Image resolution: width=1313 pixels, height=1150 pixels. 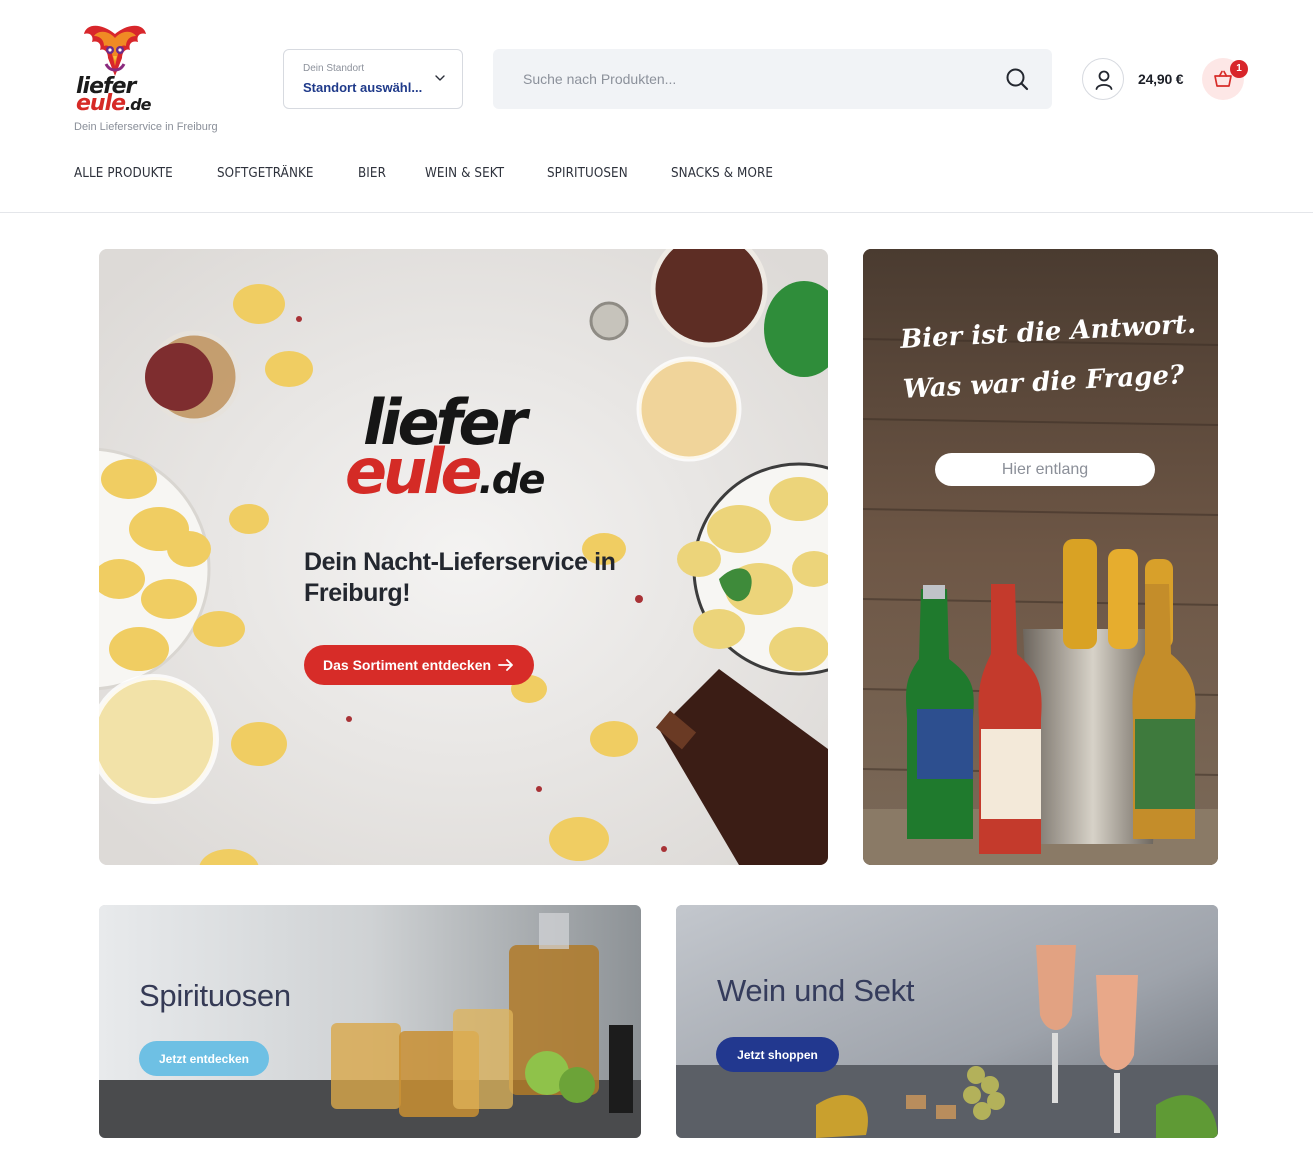 I want to click on hero-title: Dein Nacht-Lieferservice in Freiburg!, so click(x=460, y=577).